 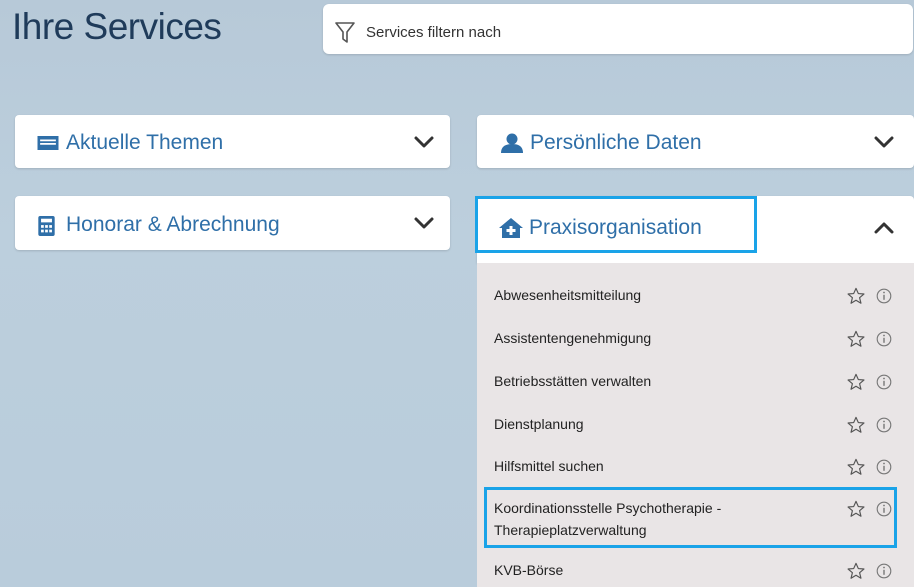 I want to click on funnel-icon, so click(x=345, y=32).